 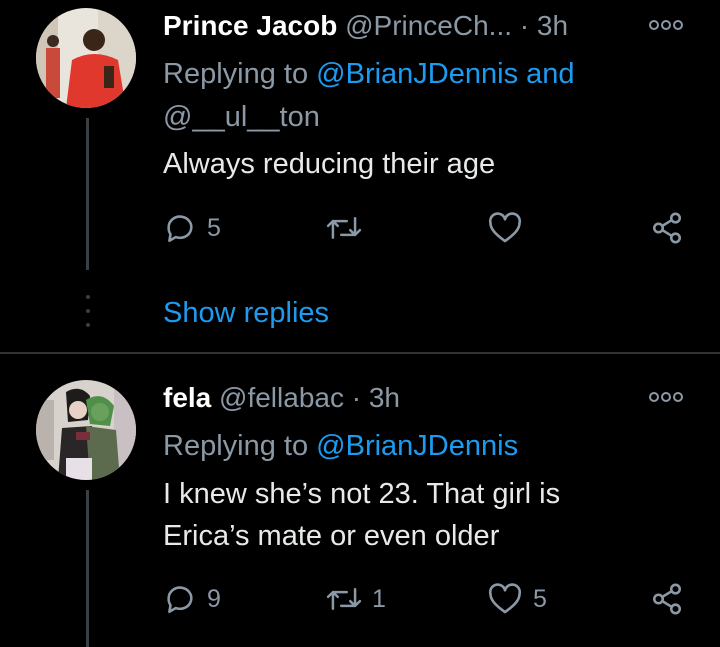 I want to click on replying-to: Replying to @BrianJDennis and, so click(x=369, y=74).